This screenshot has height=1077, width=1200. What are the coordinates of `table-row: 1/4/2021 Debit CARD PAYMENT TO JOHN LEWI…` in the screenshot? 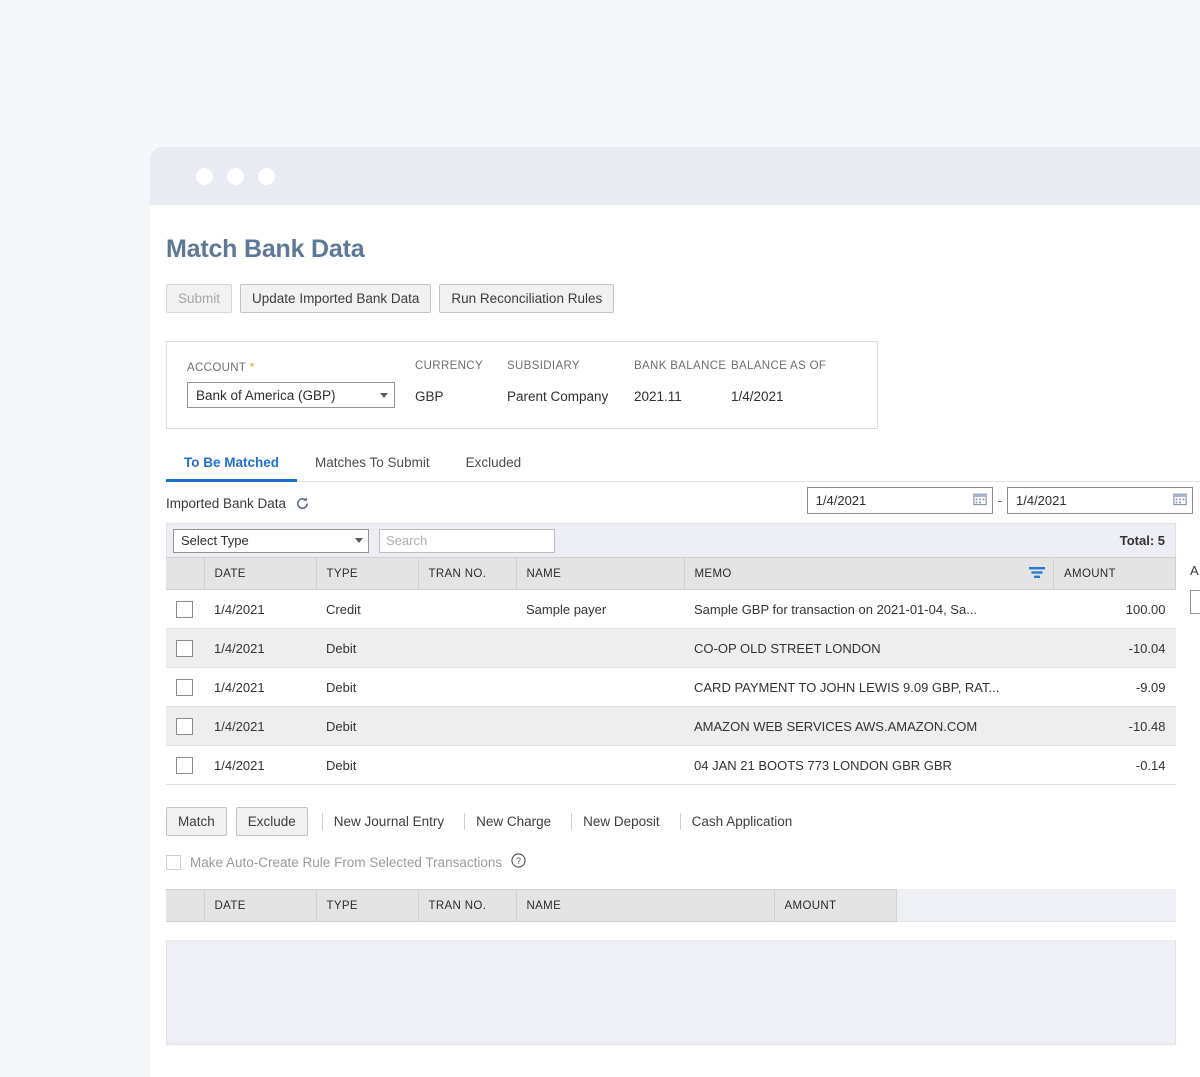 It's located at (671, 687).